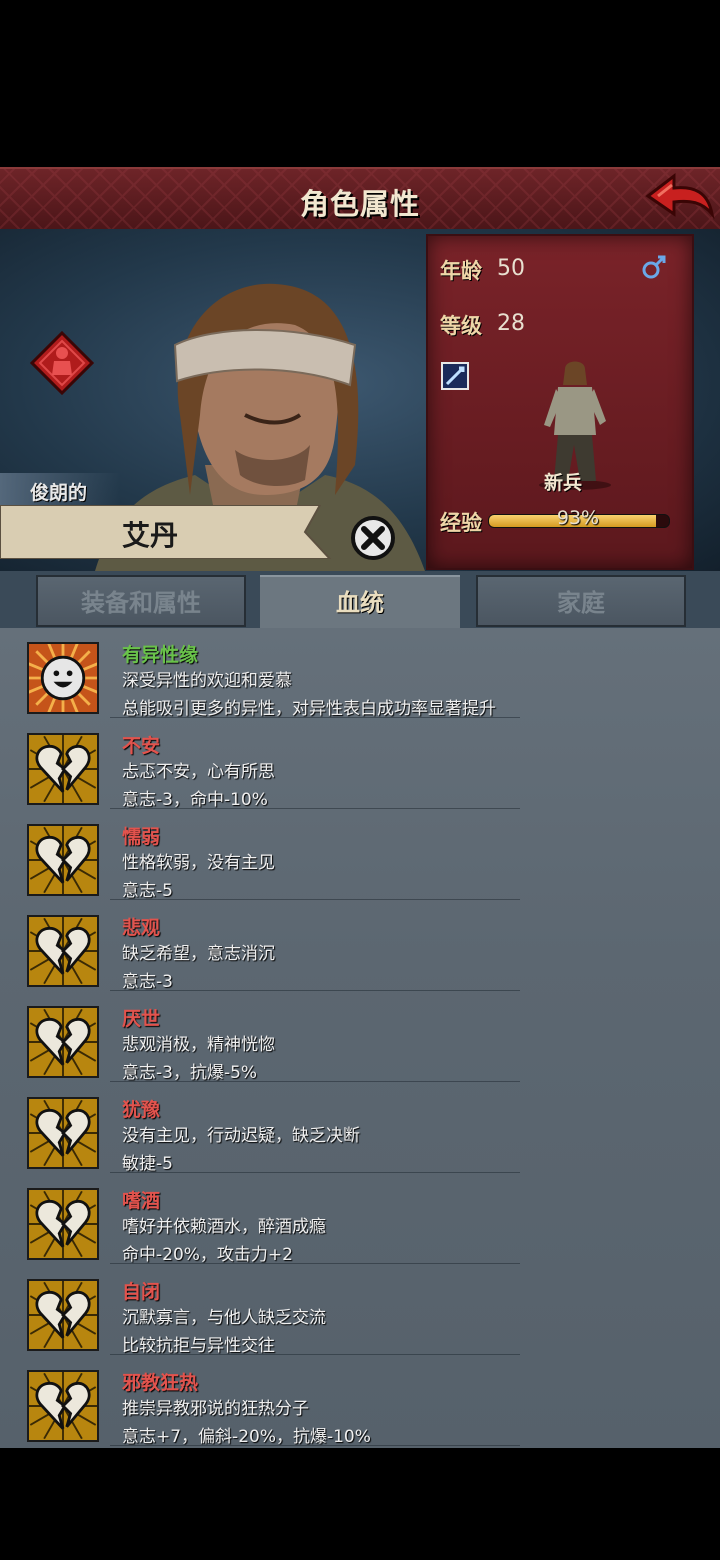  I want to click on trait-effect: 意志-3，抗爆-5%, so click(190, 1073).